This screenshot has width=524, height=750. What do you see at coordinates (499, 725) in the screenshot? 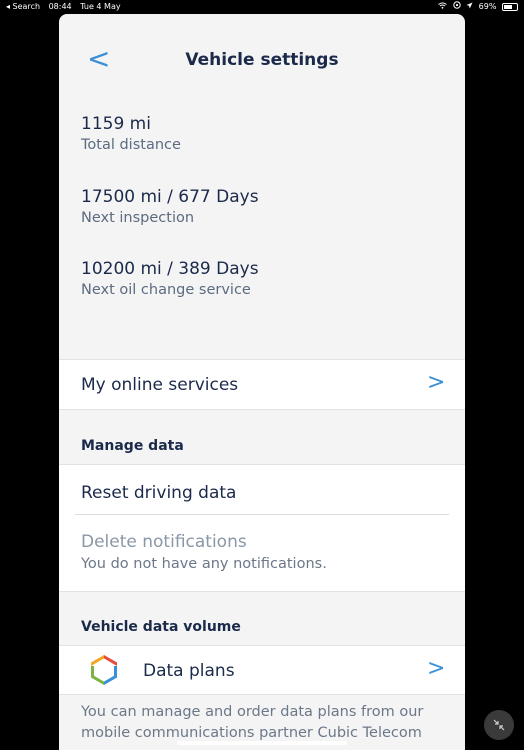
I see `collapse-arrows-icon` at bounding box center [499, 725].